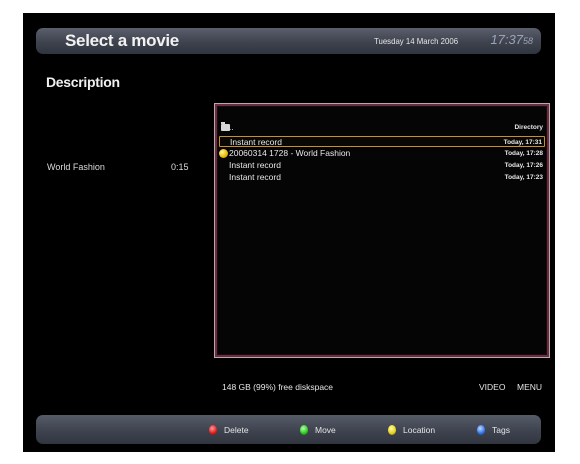  Describe the element at coordinates (83, 82) in the screenshot. I see `description-heading: Description` at that location.